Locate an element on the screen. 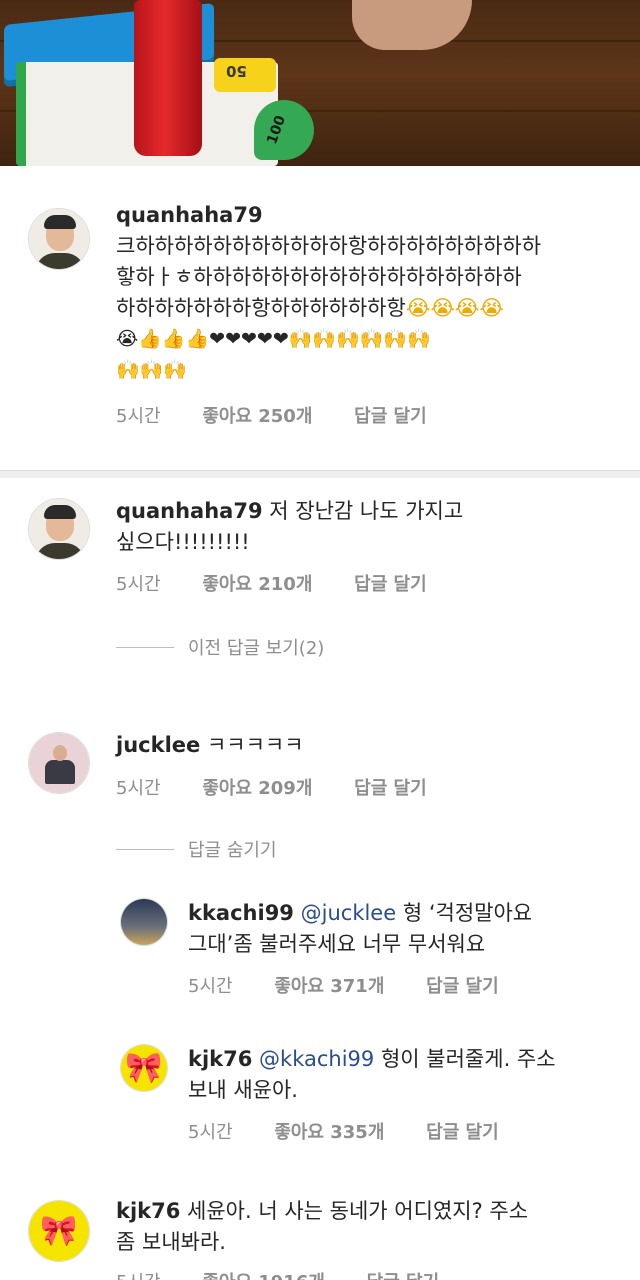 The image size is (640, 1280). reply-line: 형이 불러줄게. 주소 is located at coordinates (468, 1059).